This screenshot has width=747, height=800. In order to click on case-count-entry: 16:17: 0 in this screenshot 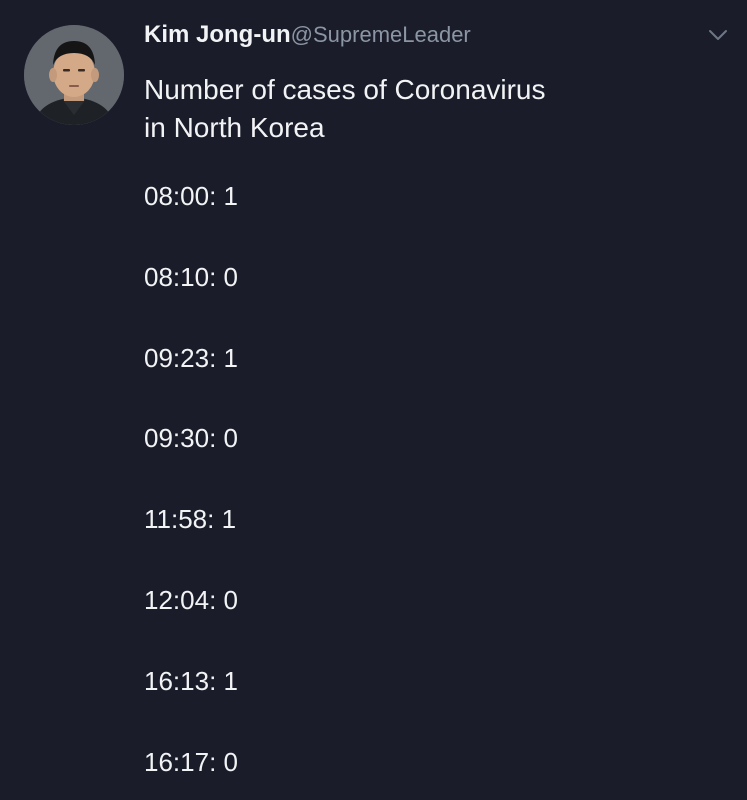, I will do `click(191, 761)`.